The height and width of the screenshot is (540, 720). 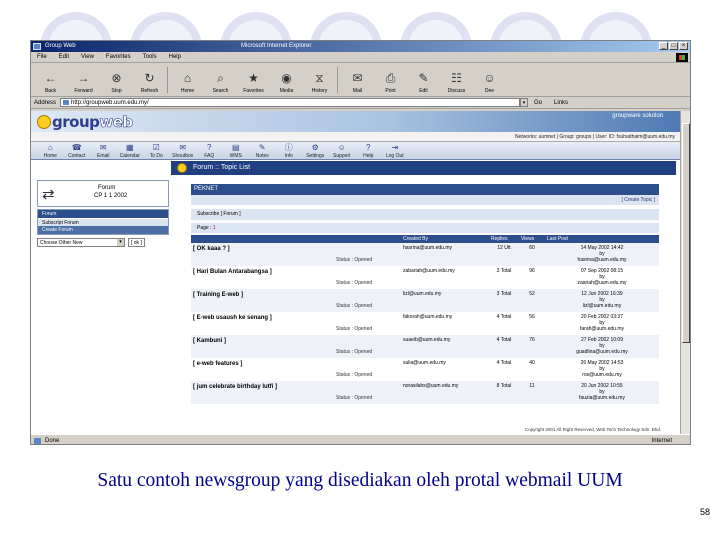 I want to click on toolbar-label: Media, so click(x=286, y=91).